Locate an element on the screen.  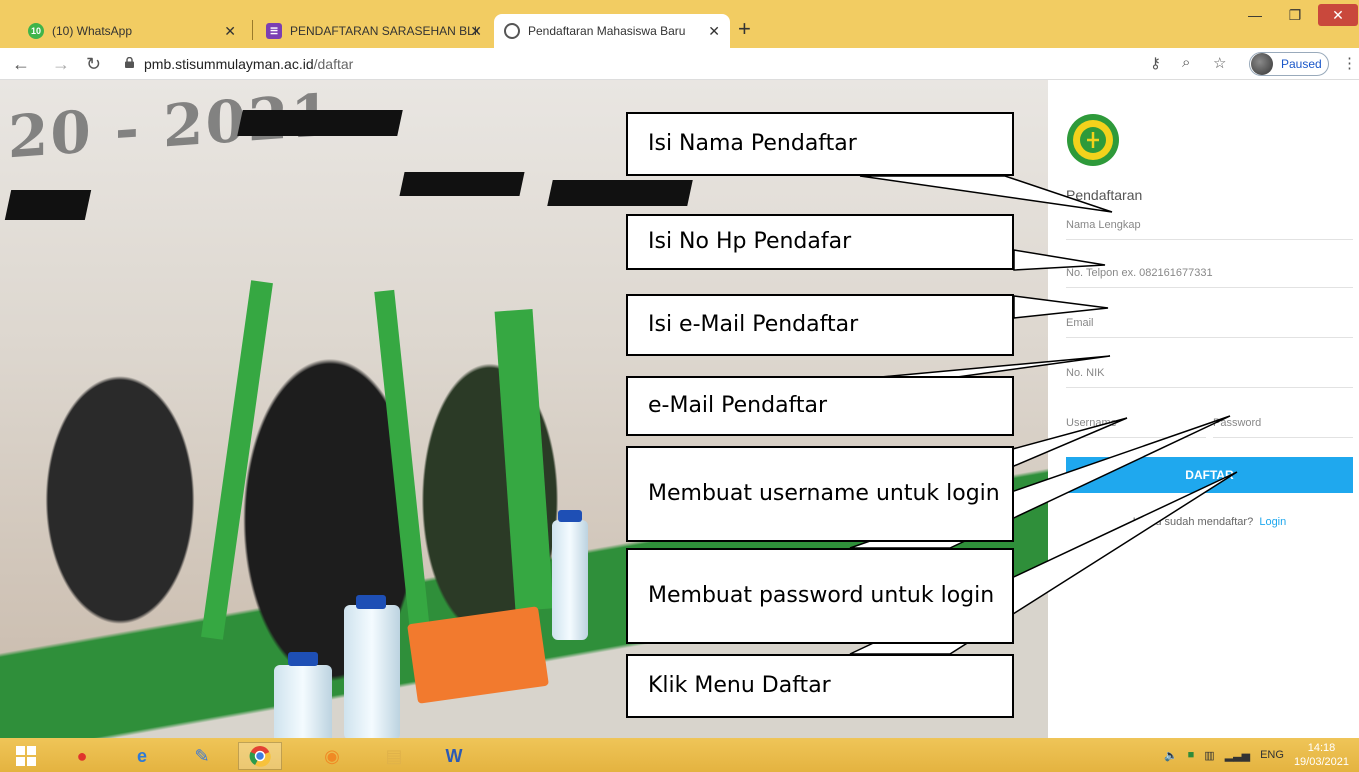
language-indicator: ENG is located at coordinates (1272, 755).